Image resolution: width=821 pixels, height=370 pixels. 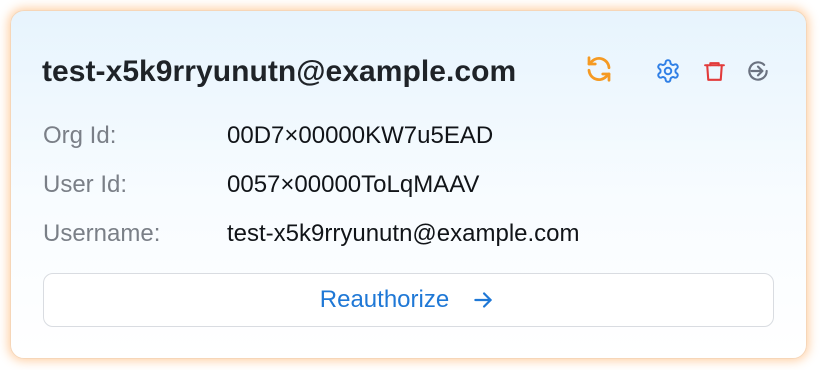 I want to click on user-id-row: User Id: 0057×00000ToLqMAAV, so click(x=261, y=185).